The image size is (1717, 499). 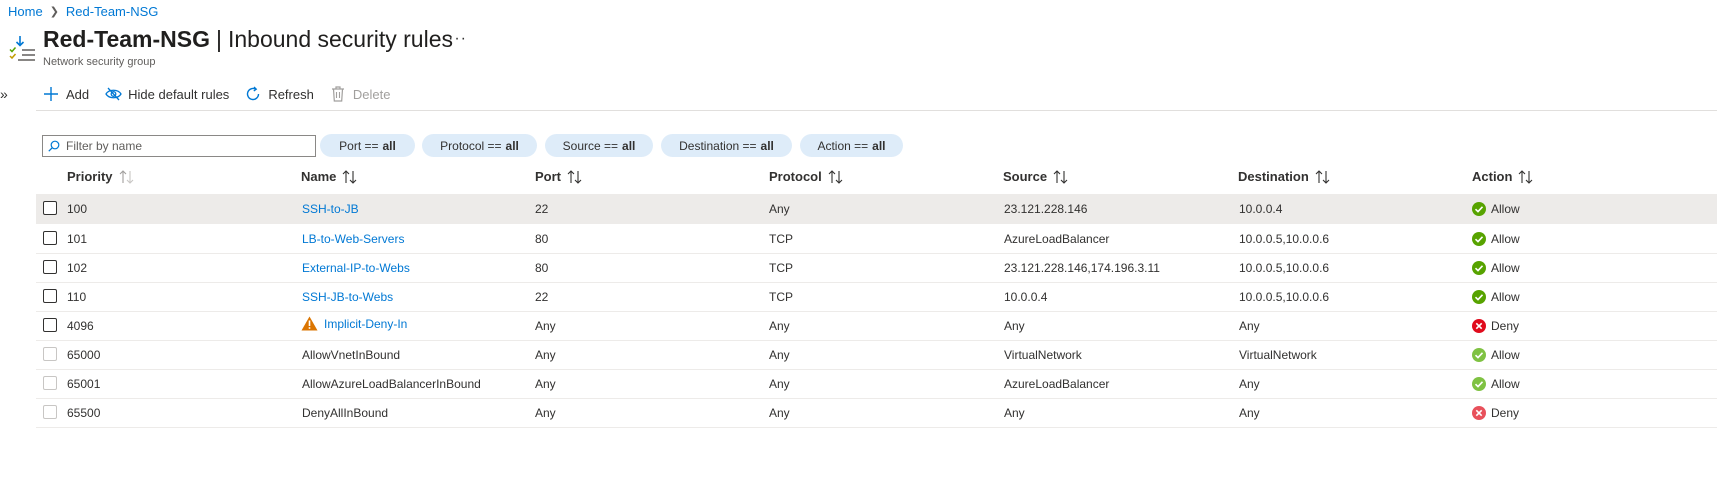 I want to click on resource-name: Red-Team-NSG, so click(x=126, y=39).